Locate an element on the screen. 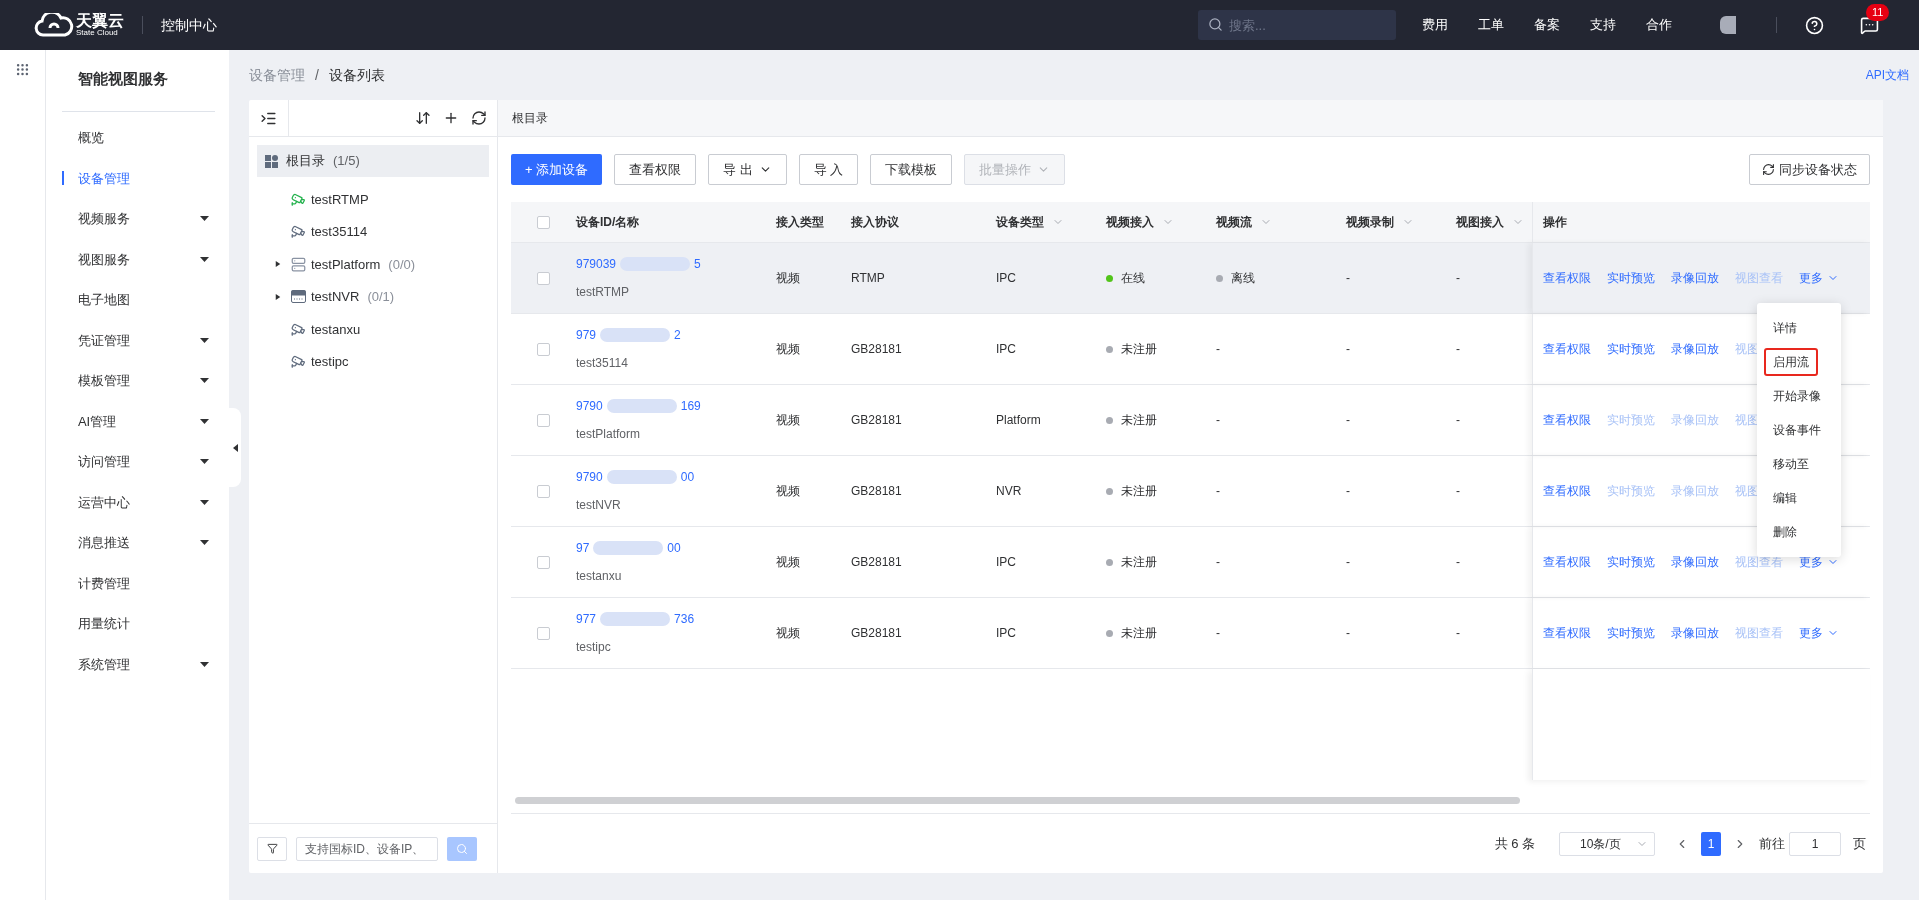 The width and height of the screenshot is (1919, 900). device-id: 97 is located at coordinates (583, 548).